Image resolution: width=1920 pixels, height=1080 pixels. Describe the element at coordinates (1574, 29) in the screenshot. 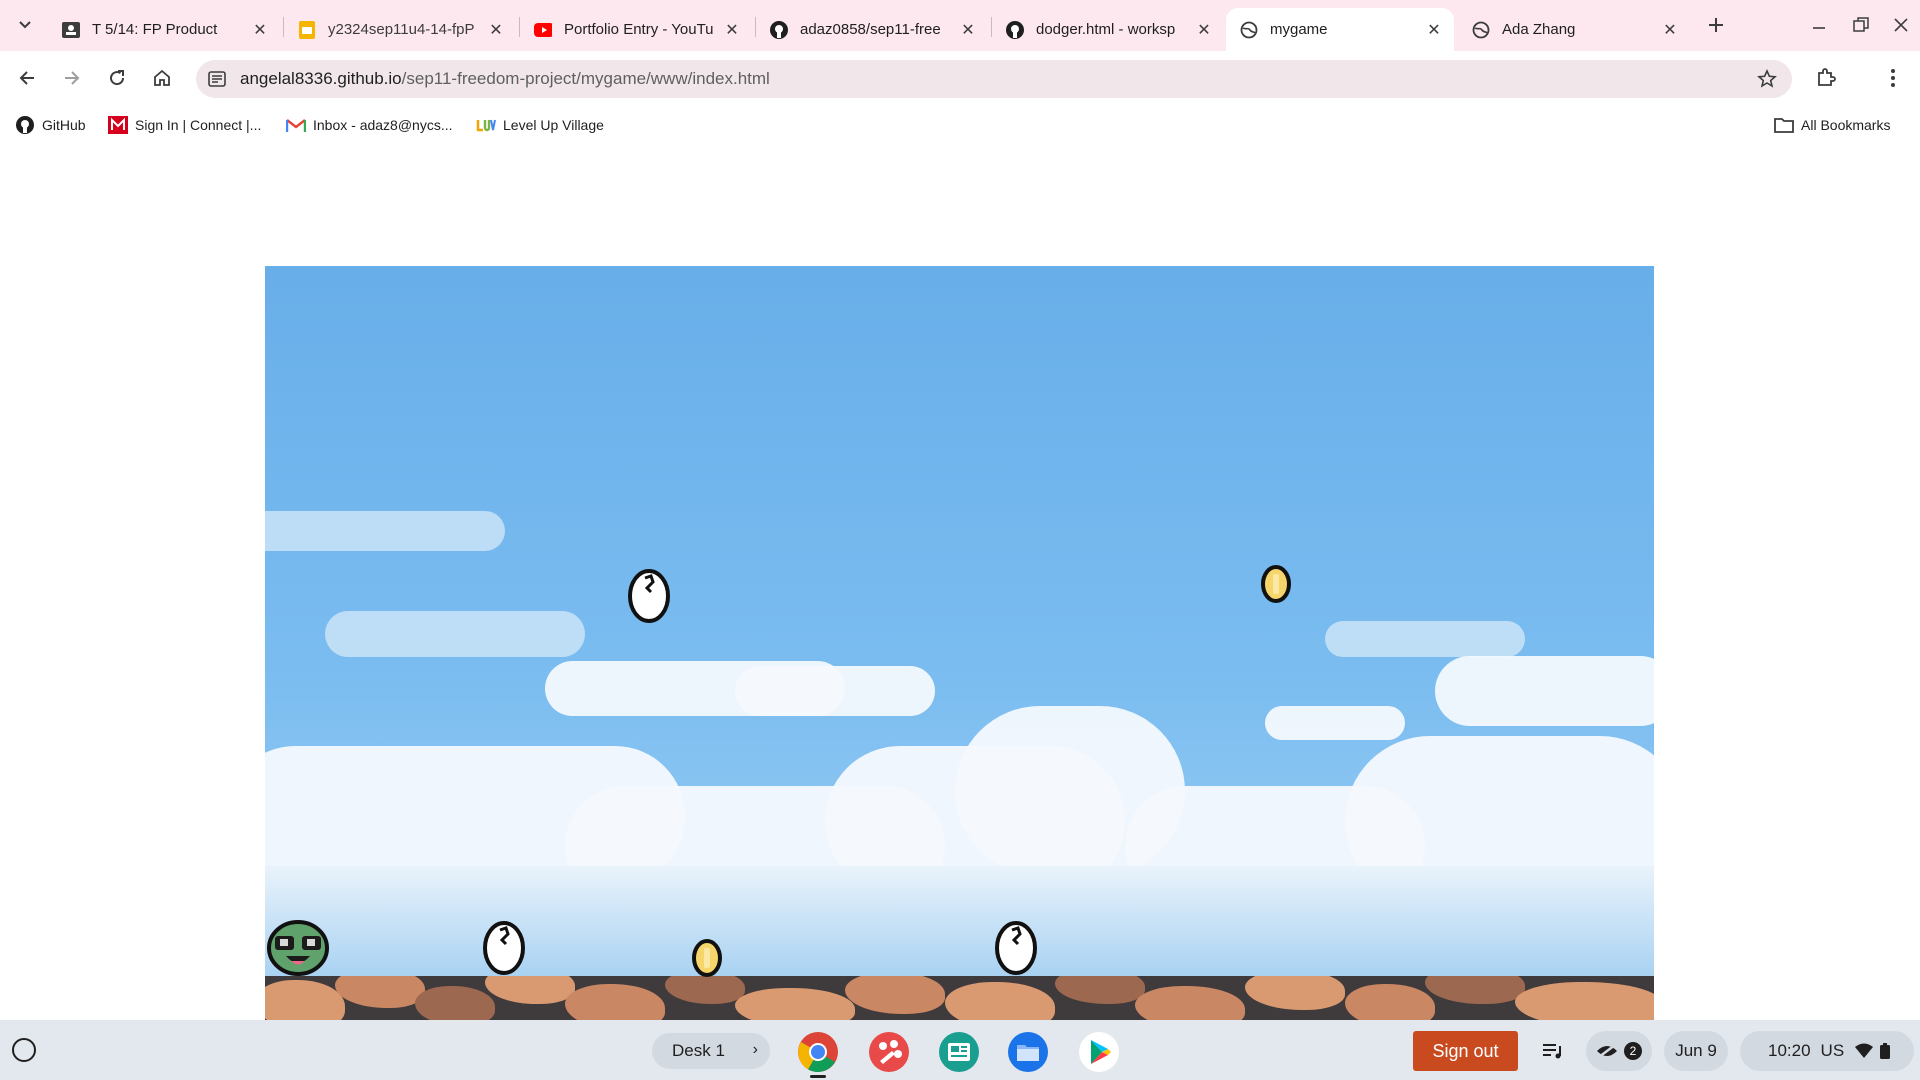

I see `tab-ada-zhang: Ada Zhang ✕` at that location.